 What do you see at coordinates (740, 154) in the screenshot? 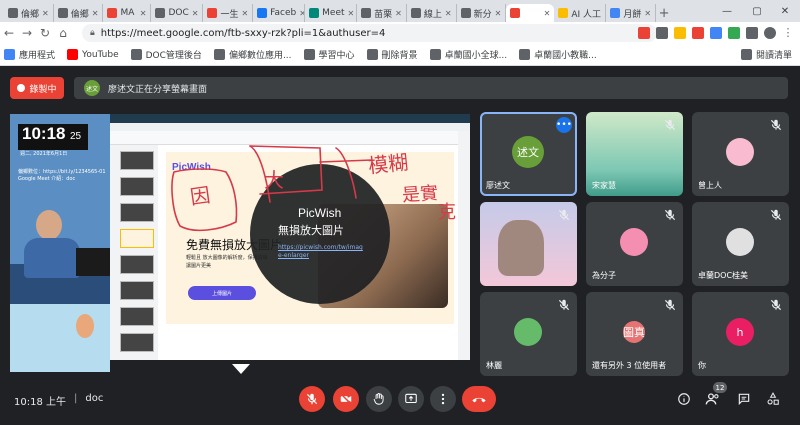
I see `participant-tile: 曾上人` at bounding box center [740, 154].